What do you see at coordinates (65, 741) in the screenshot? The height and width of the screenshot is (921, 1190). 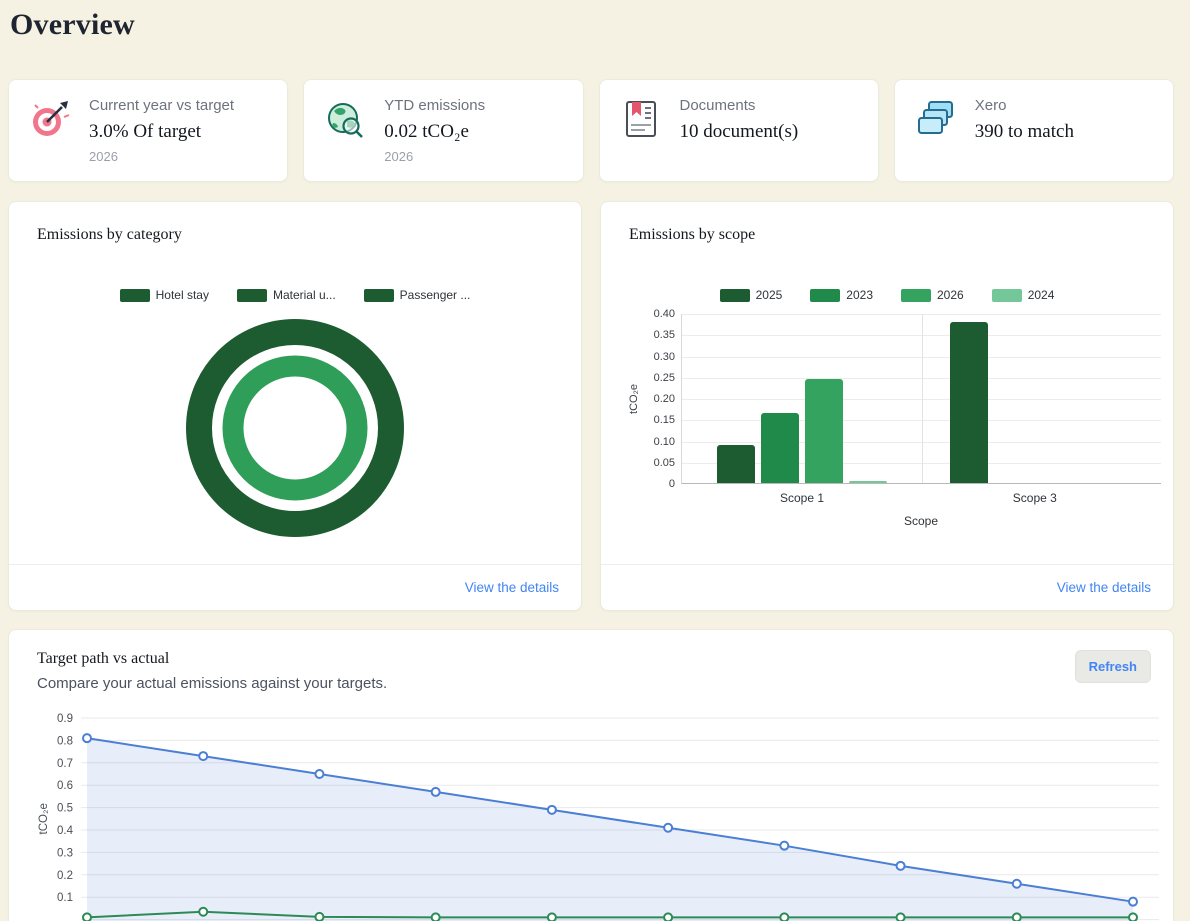 I see `svg-text: 0.8` at bounding box center [65, 741].